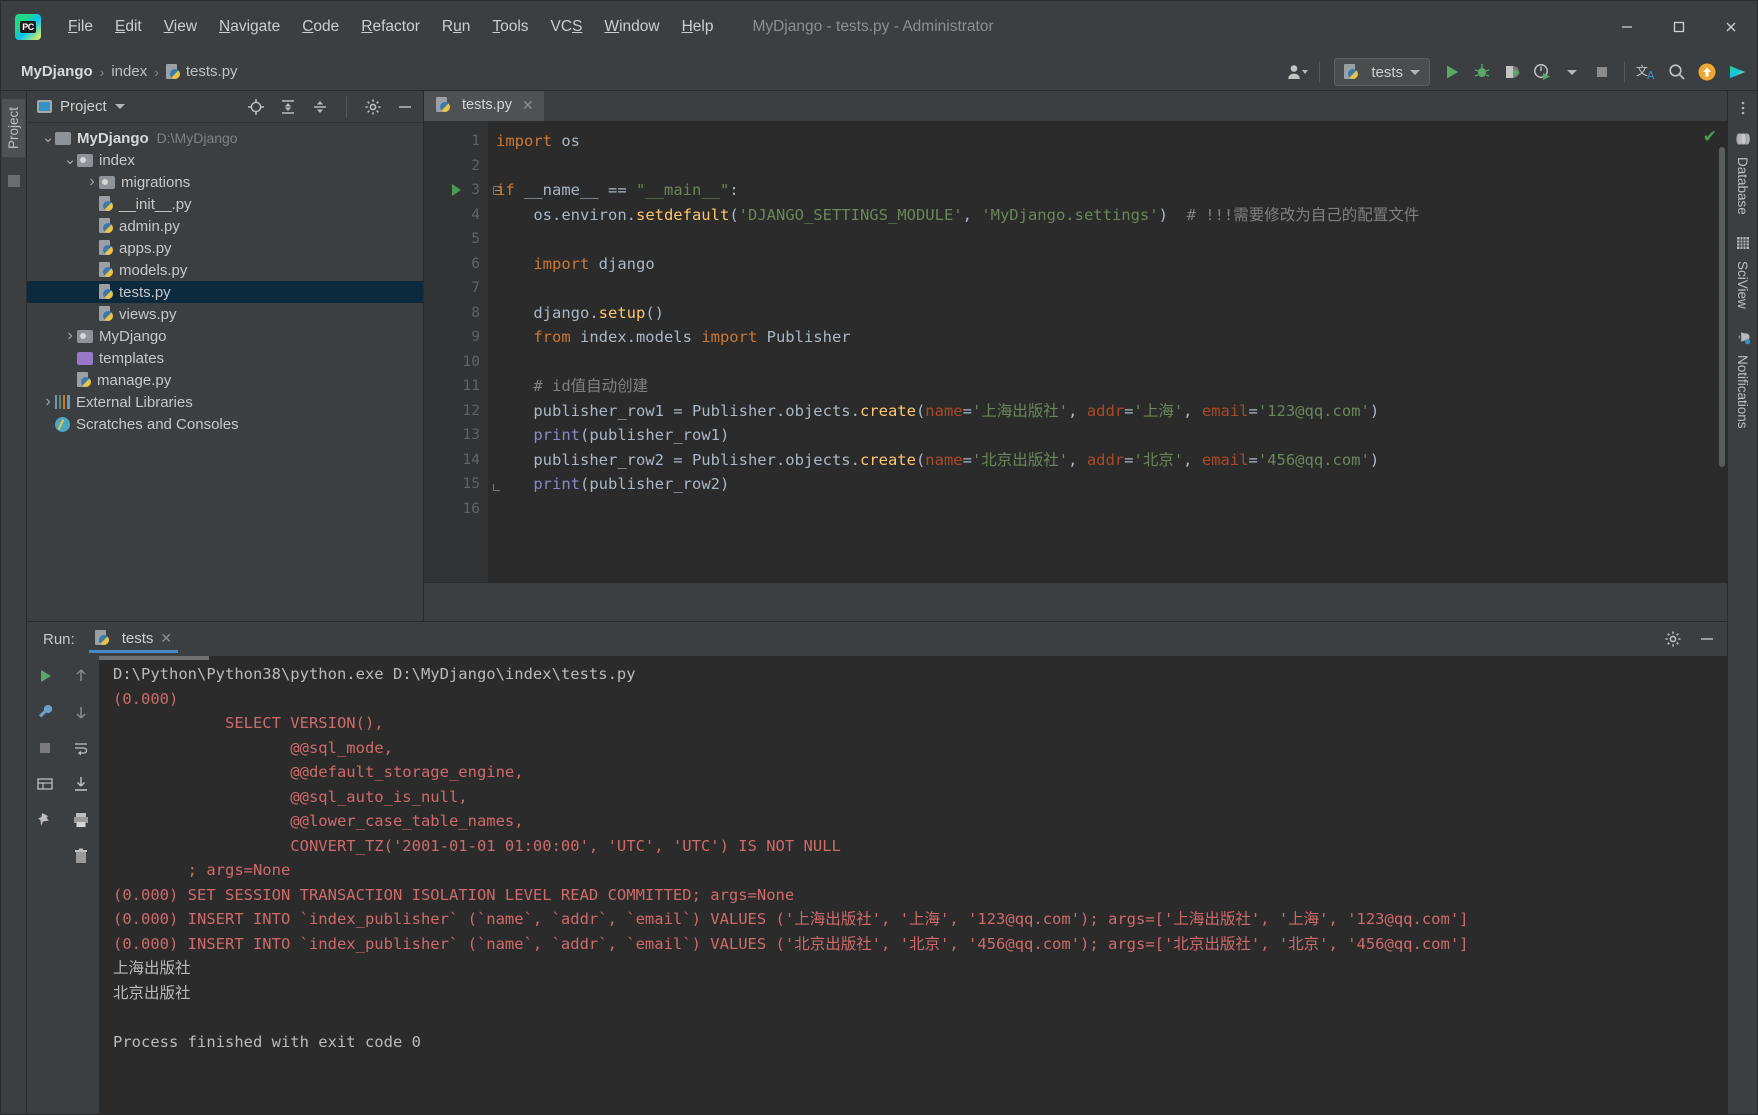 This screenshot has width=1758, height=1115. Describe the element at coordinates (456, 362) in the screenshot. I see `line-number: 10` at that location.